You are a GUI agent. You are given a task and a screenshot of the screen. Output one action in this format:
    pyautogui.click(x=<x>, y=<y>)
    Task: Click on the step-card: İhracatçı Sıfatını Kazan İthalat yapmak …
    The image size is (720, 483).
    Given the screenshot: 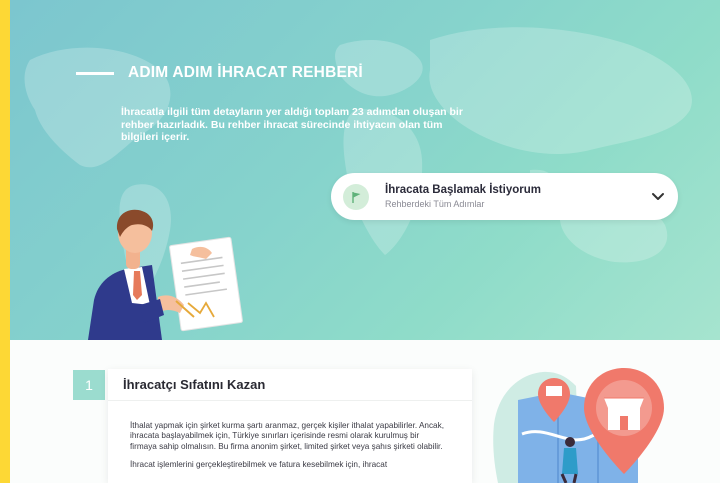 What is the action you would take?
    pyautogui.click(x=290, y=426)
    